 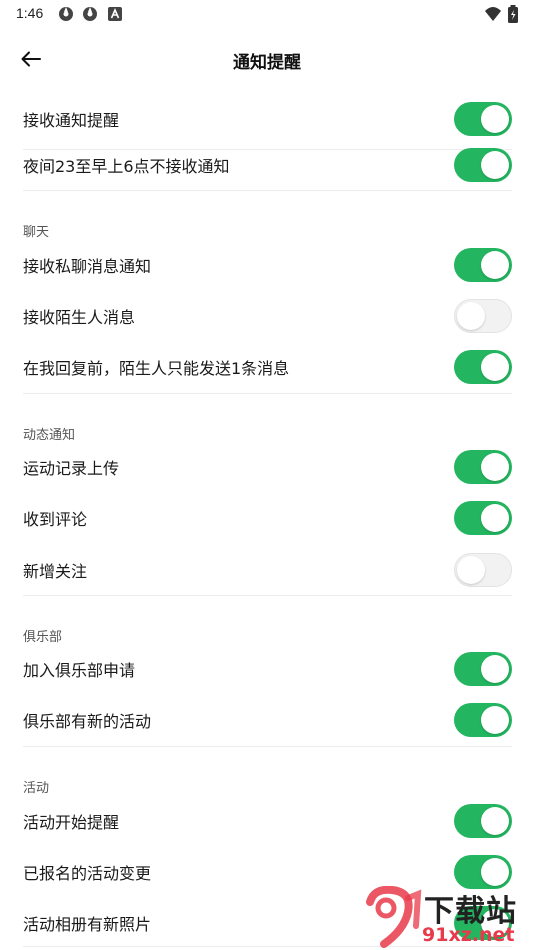 I want to click on event-start-toggle, so click(x=483, y=821).